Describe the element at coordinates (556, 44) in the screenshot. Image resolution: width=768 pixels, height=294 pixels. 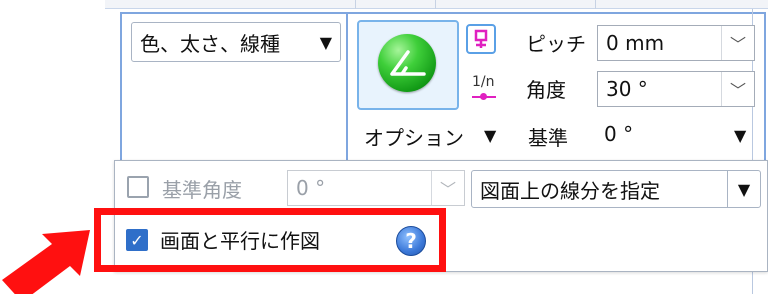
I see `pitch-label: ピッチ` at that location.